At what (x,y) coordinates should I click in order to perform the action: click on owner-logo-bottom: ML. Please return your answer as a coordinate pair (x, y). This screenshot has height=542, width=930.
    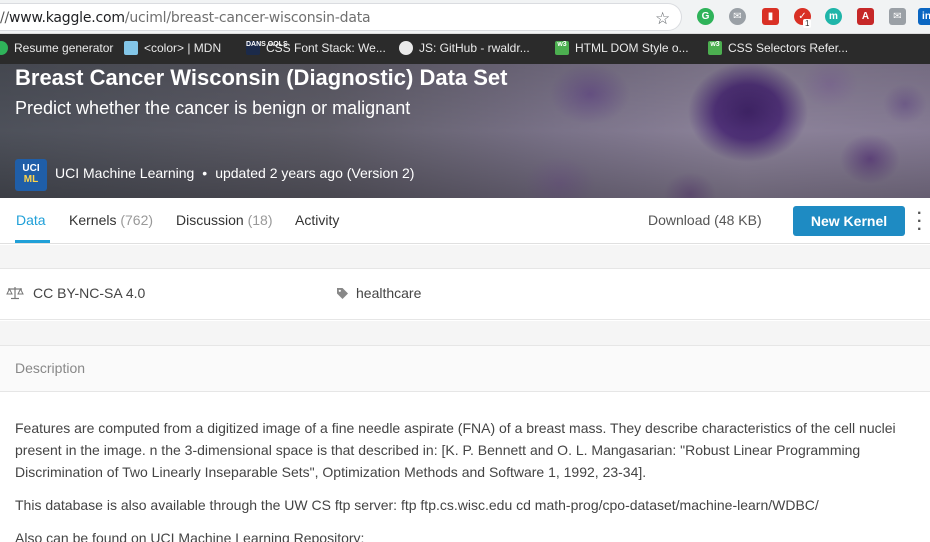
    Looking at the image, I should click on (31, 179).